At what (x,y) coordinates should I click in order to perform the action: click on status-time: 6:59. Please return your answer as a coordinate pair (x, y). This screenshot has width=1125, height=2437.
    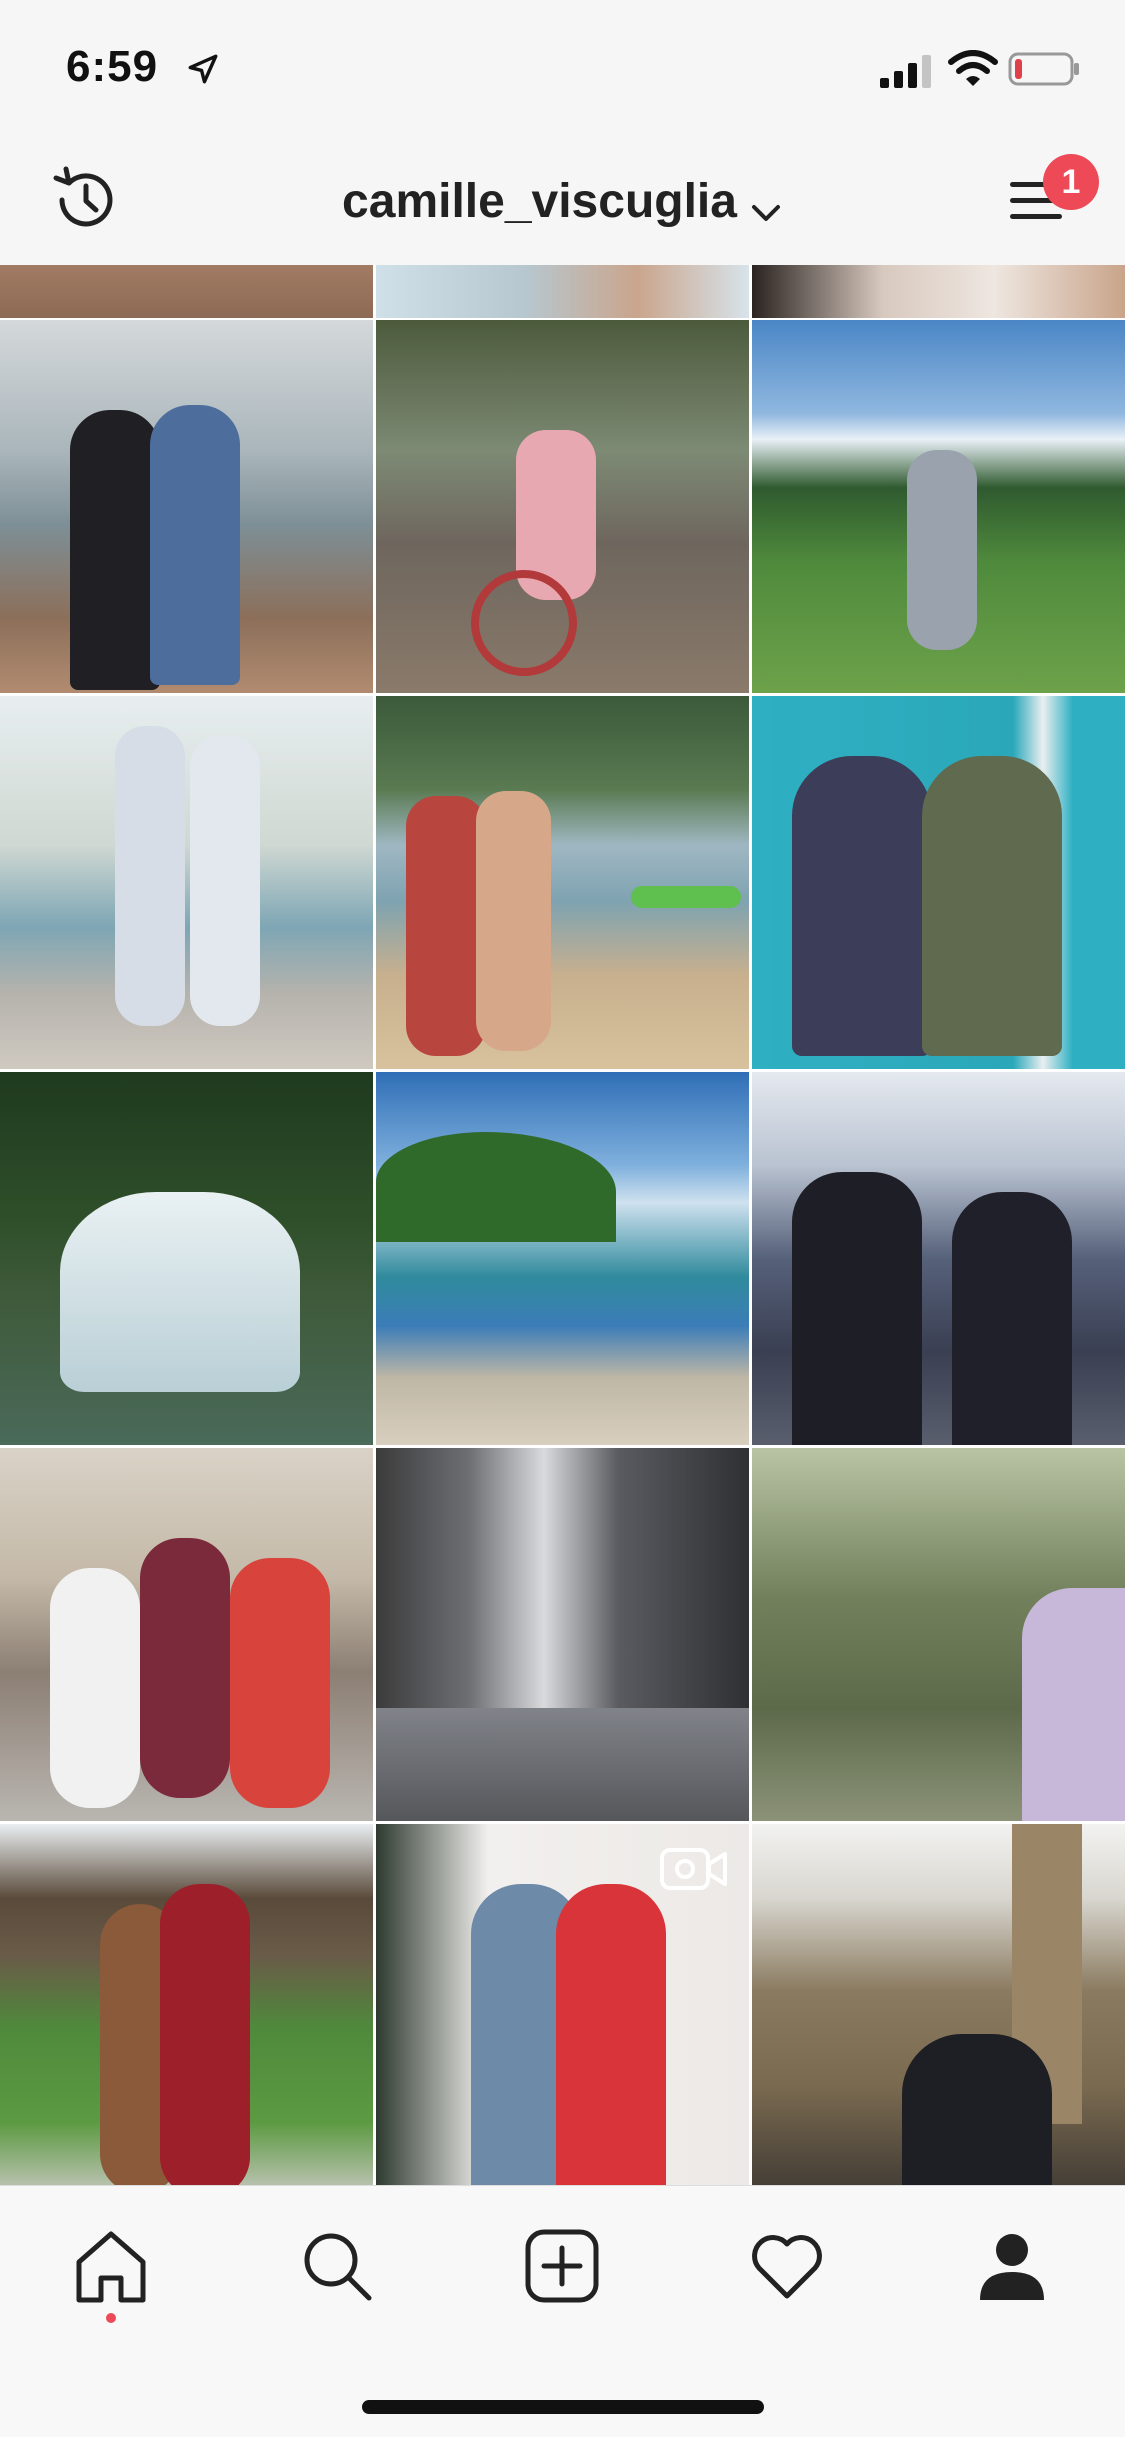
    Looking at the image, I should click on (112, 66).